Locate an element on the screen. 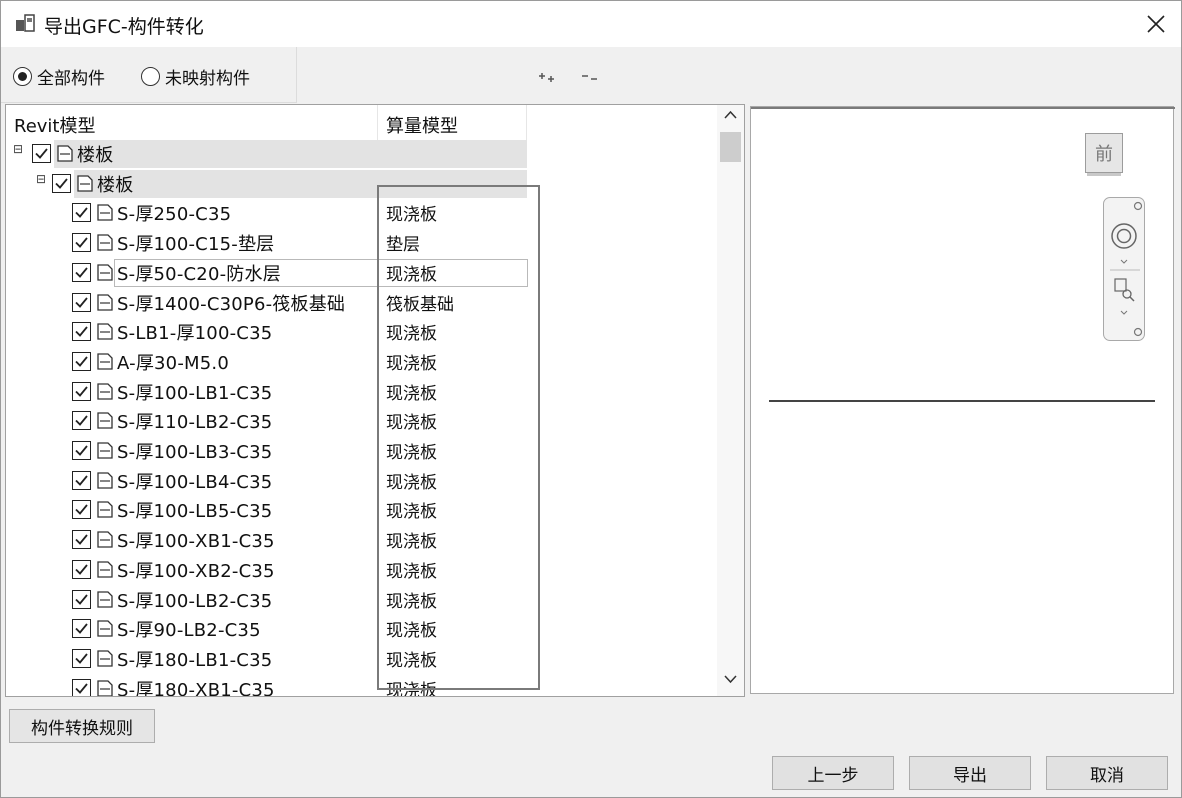  mapped-component-type: 筏板基础 is located at coordinates (420, 302).